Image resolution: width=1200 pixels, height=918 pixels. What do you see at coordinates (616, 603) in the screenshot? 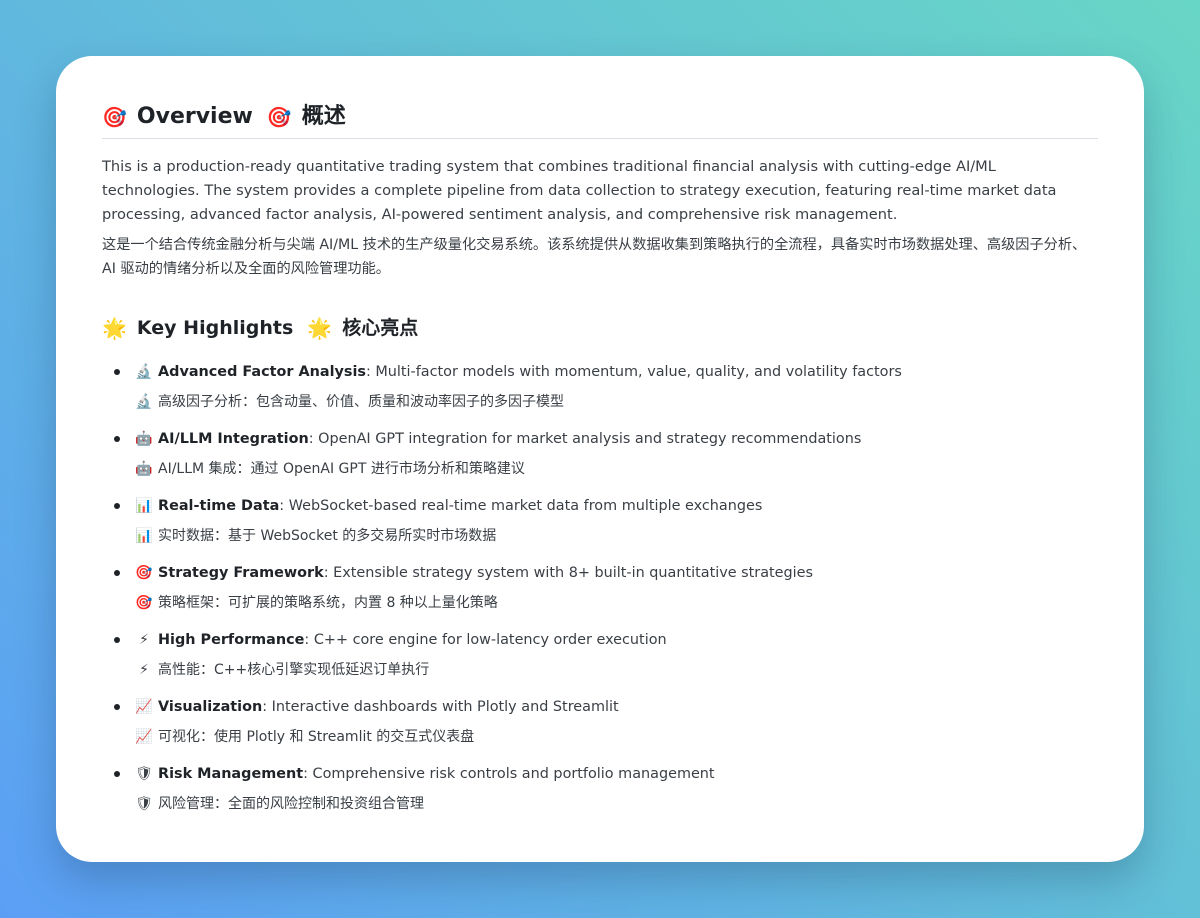
I see `highlight-zh: 🎯 策略框架：可扩展的策略系统，内置 8 种以上量化策略` at bounding box center [616, 603].